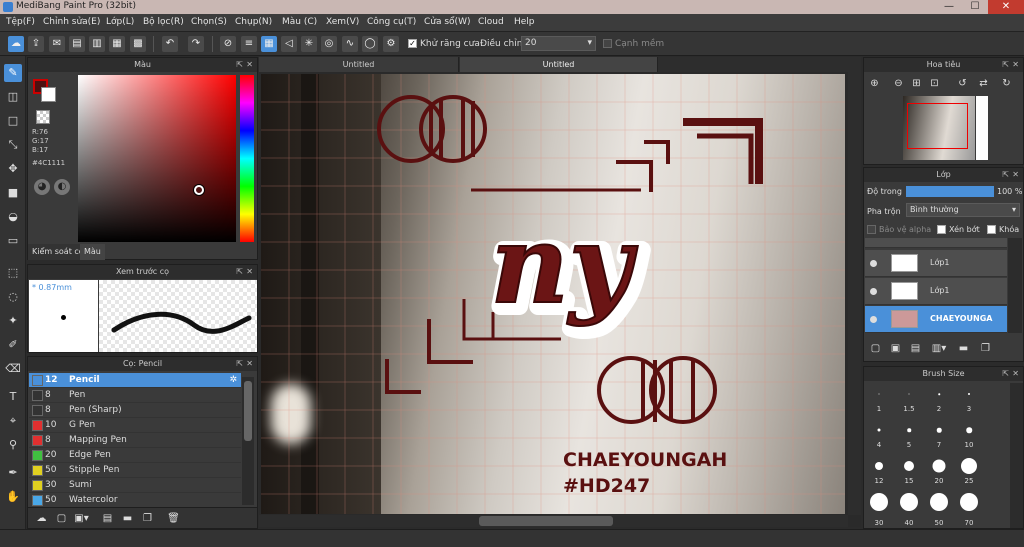  Describe the element at coordinates (42, 187) in the screenshot. I see `palette-icon: ◕` at that location.